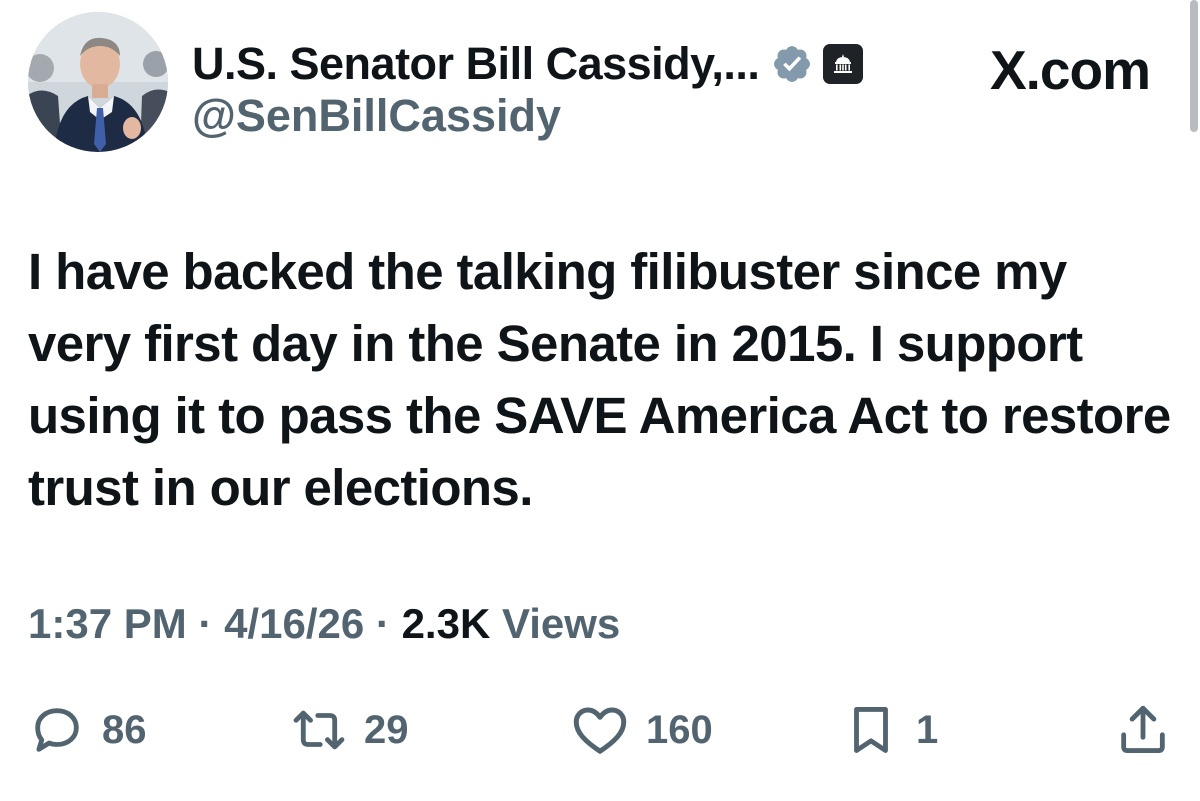  I want to click on avatar, so click(98, 82).